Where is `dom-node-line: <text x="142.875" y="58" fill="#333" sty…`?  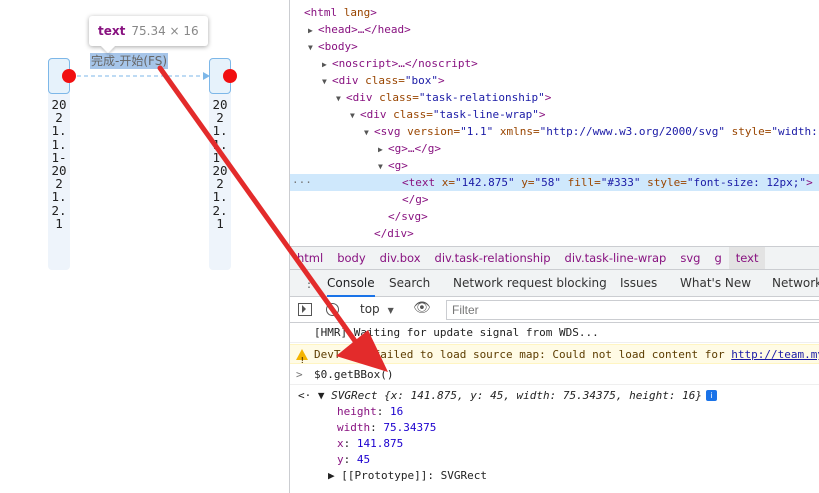
dom-node-line: <text x="142.875" y="58" fill="#333" sty… is located at coordinates (554, 182).